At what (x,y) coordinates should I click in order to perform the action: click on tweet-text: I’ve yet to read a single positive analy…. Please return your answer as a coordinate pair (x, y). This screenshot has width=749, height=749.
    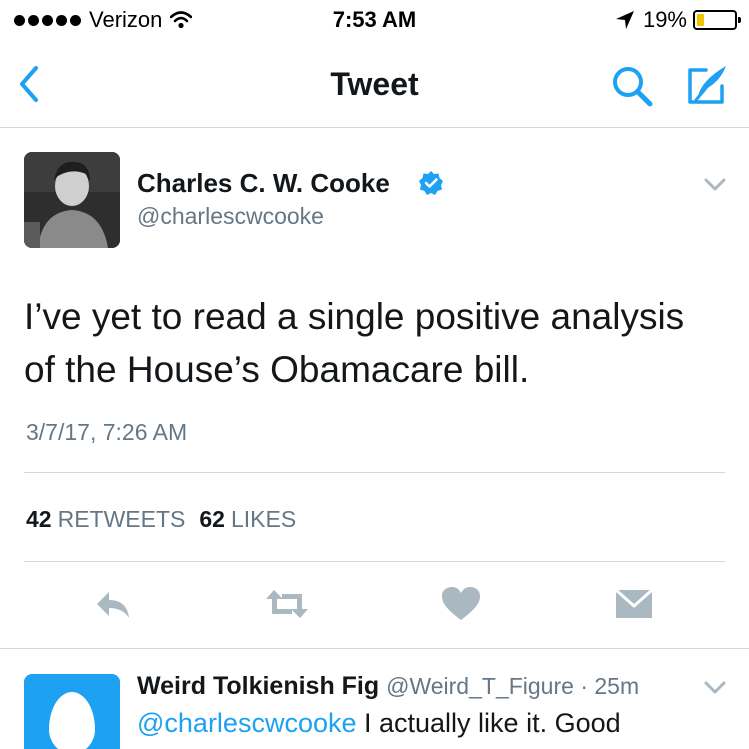
    Looking at the image, I should click on (354, 343).